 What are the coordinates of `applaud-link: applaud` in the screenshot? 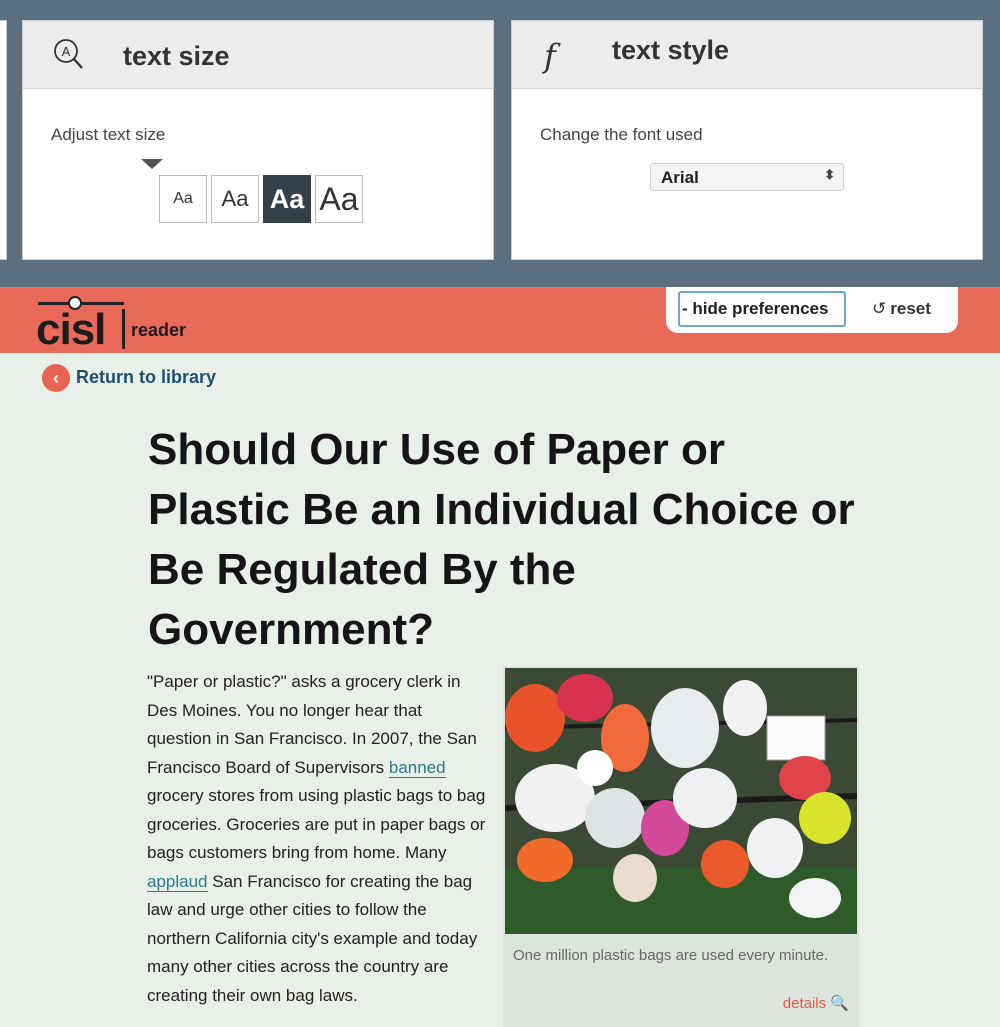 It's located at (177, 881).